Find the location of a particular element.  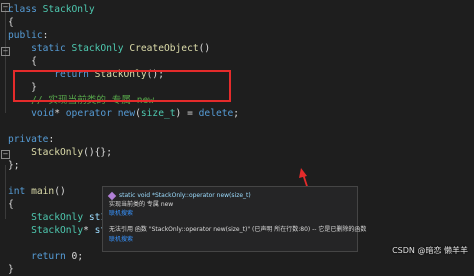

code-token: } is located at coordinates (11, 269).